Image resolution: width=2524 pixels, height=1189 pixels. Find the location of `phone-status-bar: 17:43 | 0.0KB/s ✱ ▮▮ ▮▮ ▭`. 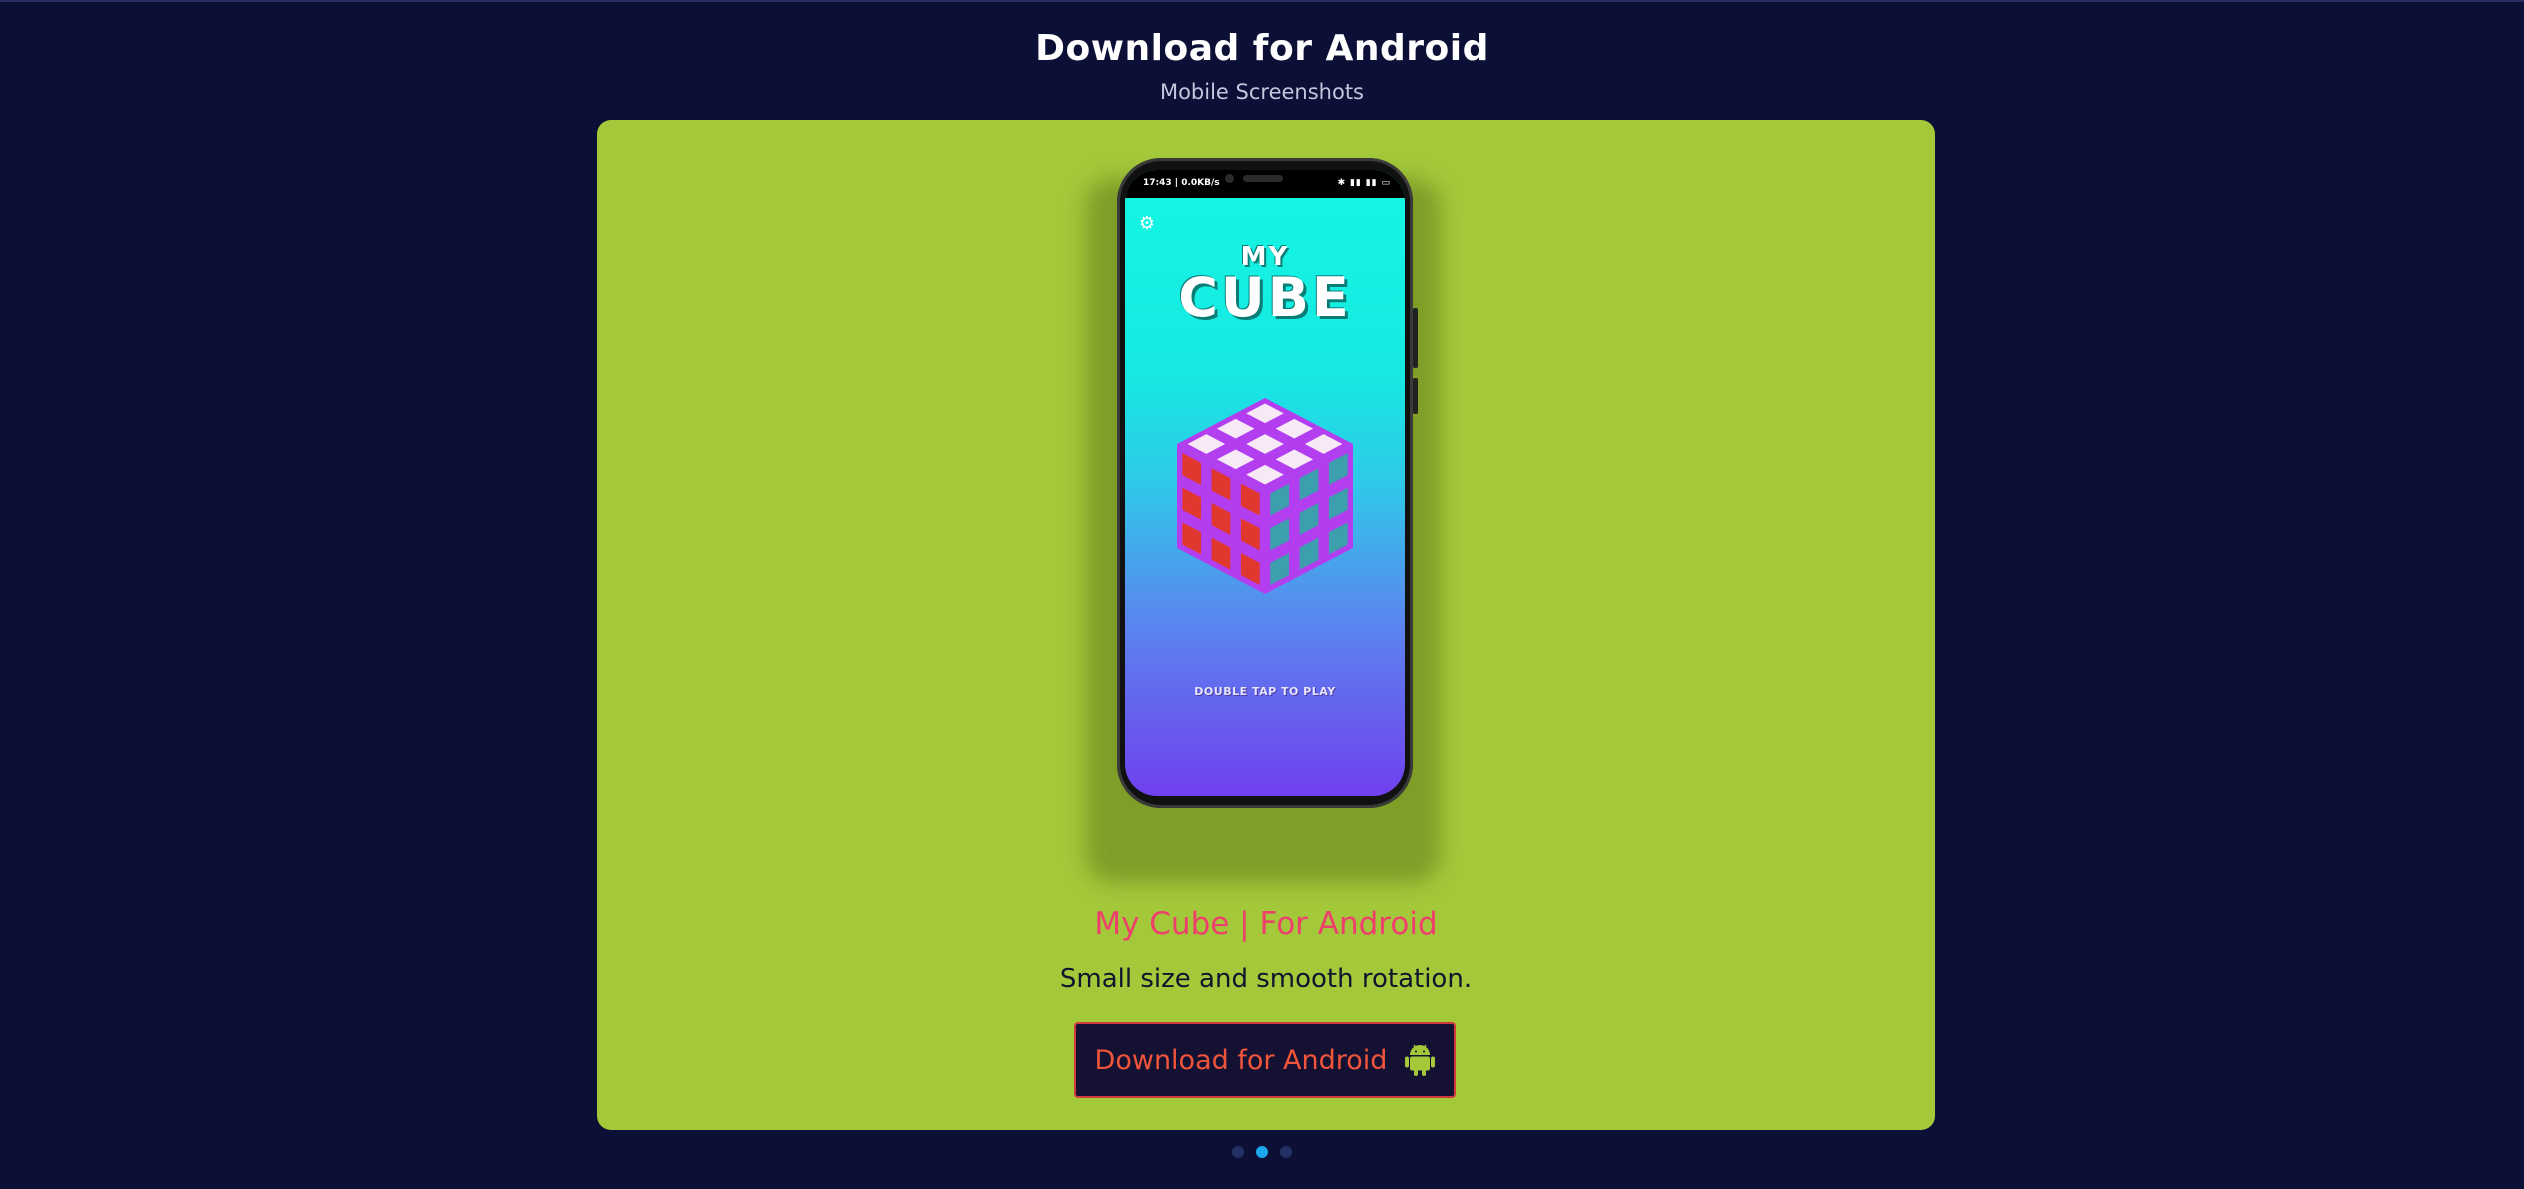

phone-status-bar: 17:43 | 0.0KB/s ✱ ▮▮ ▮▮ ▭ is located at coordinates (1265, 184).